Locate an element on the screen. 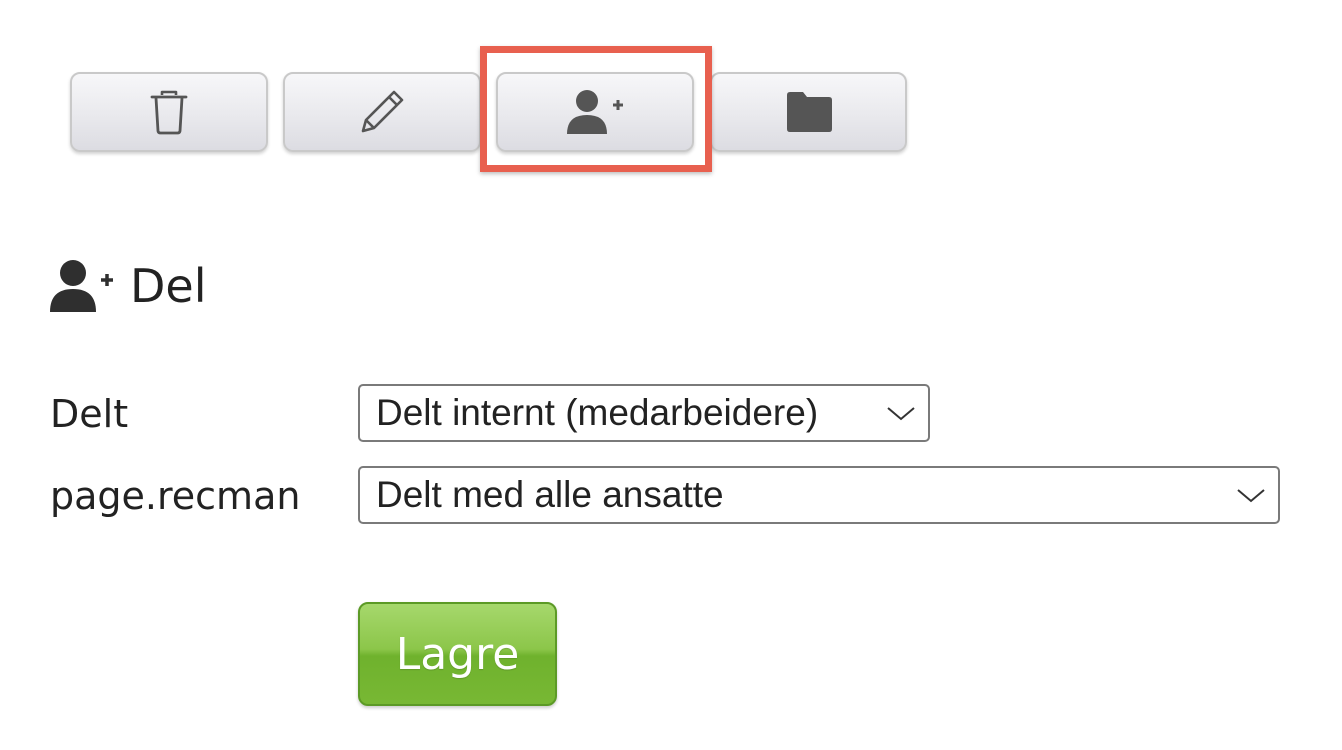 This screenshot has width=1342, height=750. pencil-icon is located at coordinates (382, 111).